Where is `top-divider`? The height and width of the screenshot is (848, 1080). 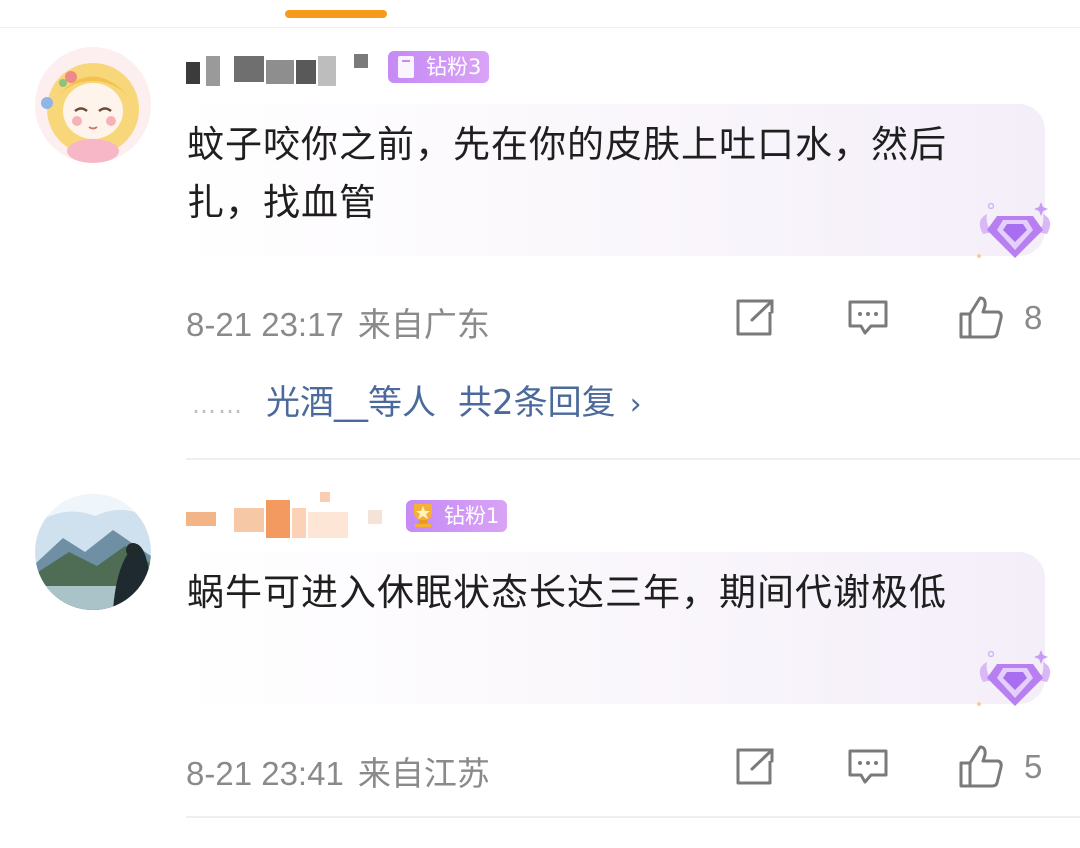 top-divider is located at coordinates (540, 27).